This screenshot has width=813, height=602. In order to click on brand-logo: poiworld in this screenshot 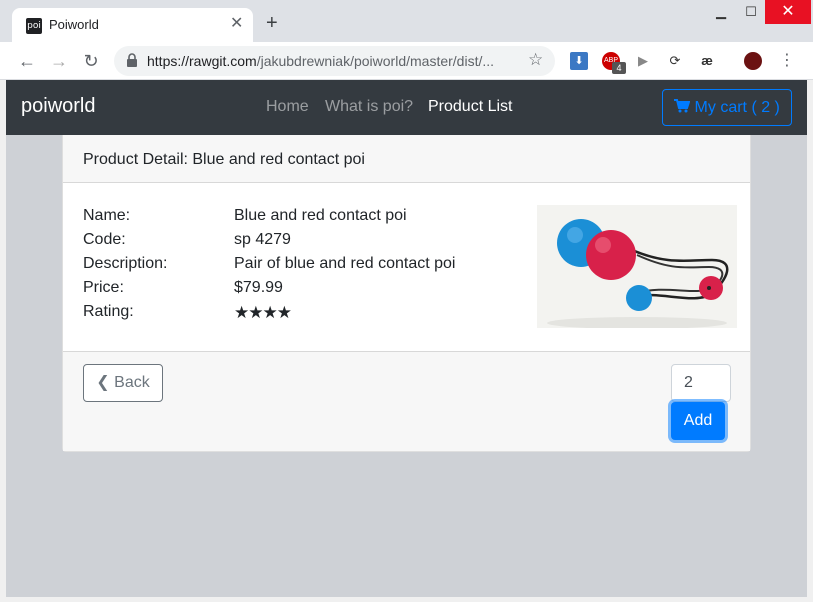, I will do `click(58, 106)`.